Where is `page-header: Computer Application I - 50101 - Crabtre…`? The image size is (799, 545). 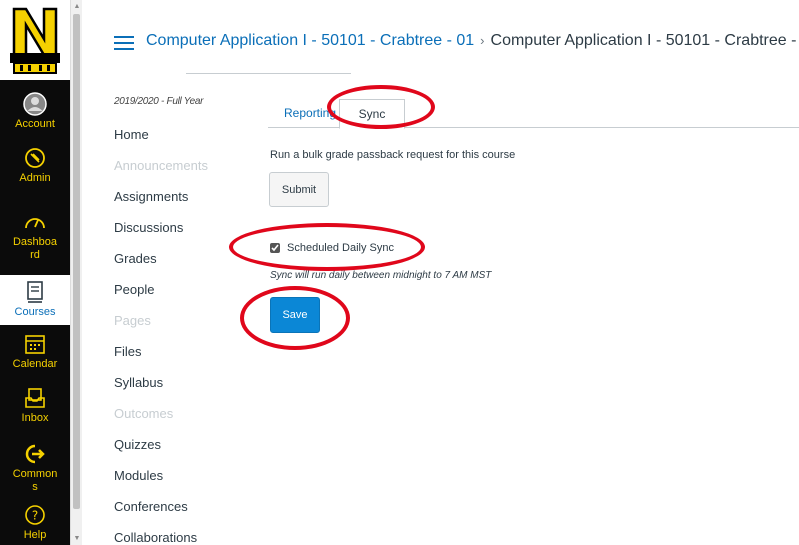 page-header: Computer Application I - 50101 - Crabtre… is located at coordinates (440, 37).